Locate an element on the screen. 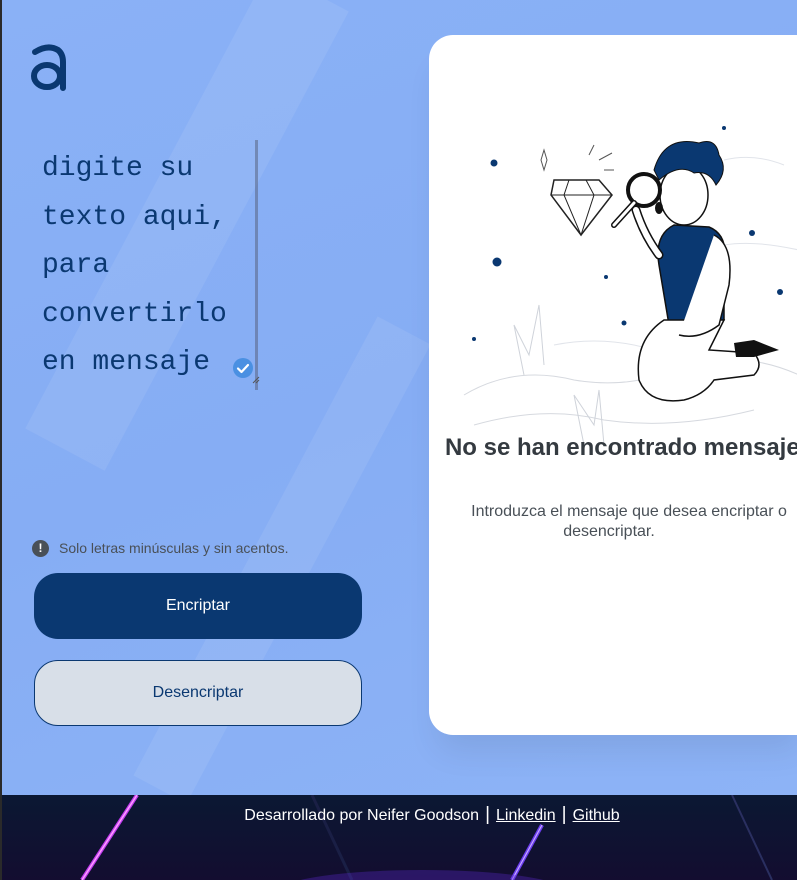 The image size is (797, 880). input-hint: ! Solo letras minúsculas y sin acentos. is located at coordinates (160, 548).